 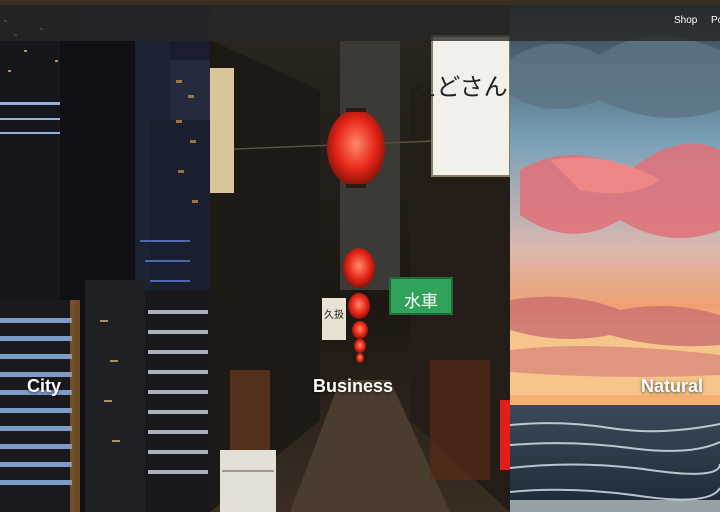 I want to click on top-border, so click(x=360, y=2).